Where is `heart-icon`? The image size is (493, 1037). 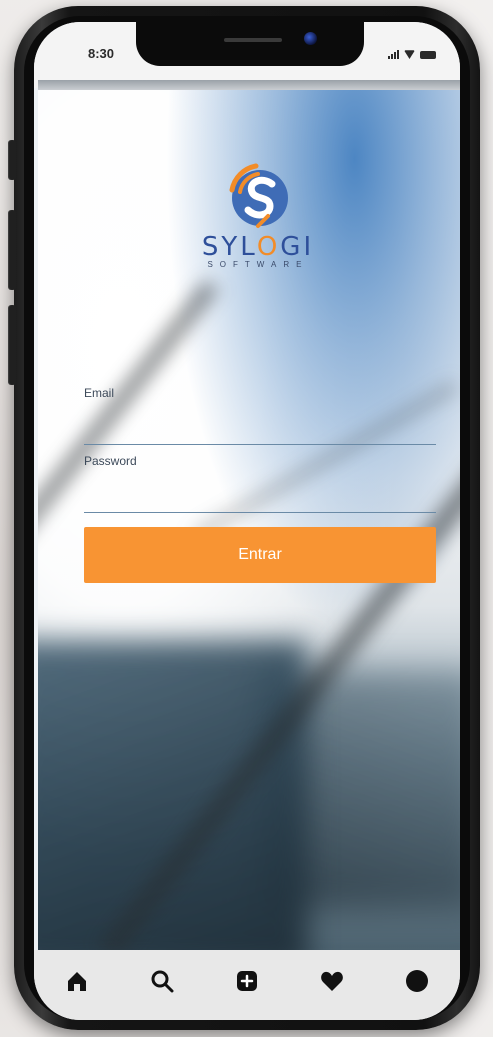 heart-icon is located at coordinates (332, 981).